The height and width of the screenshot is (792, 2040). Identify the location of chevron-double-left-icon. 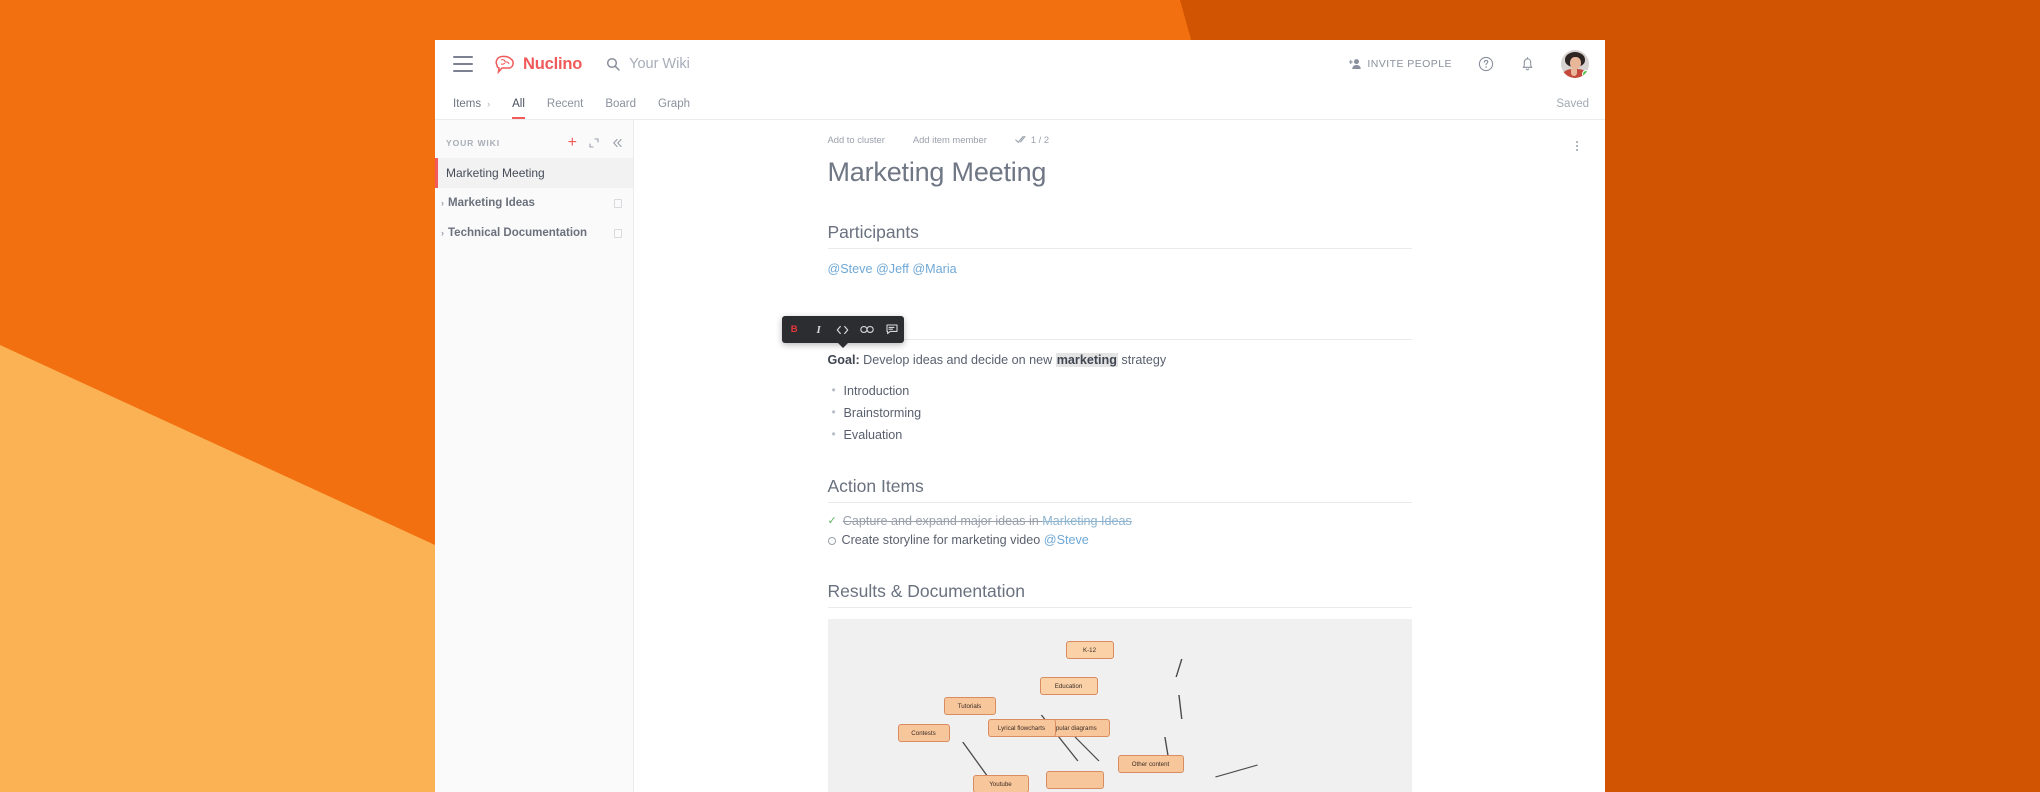
(617, 143).